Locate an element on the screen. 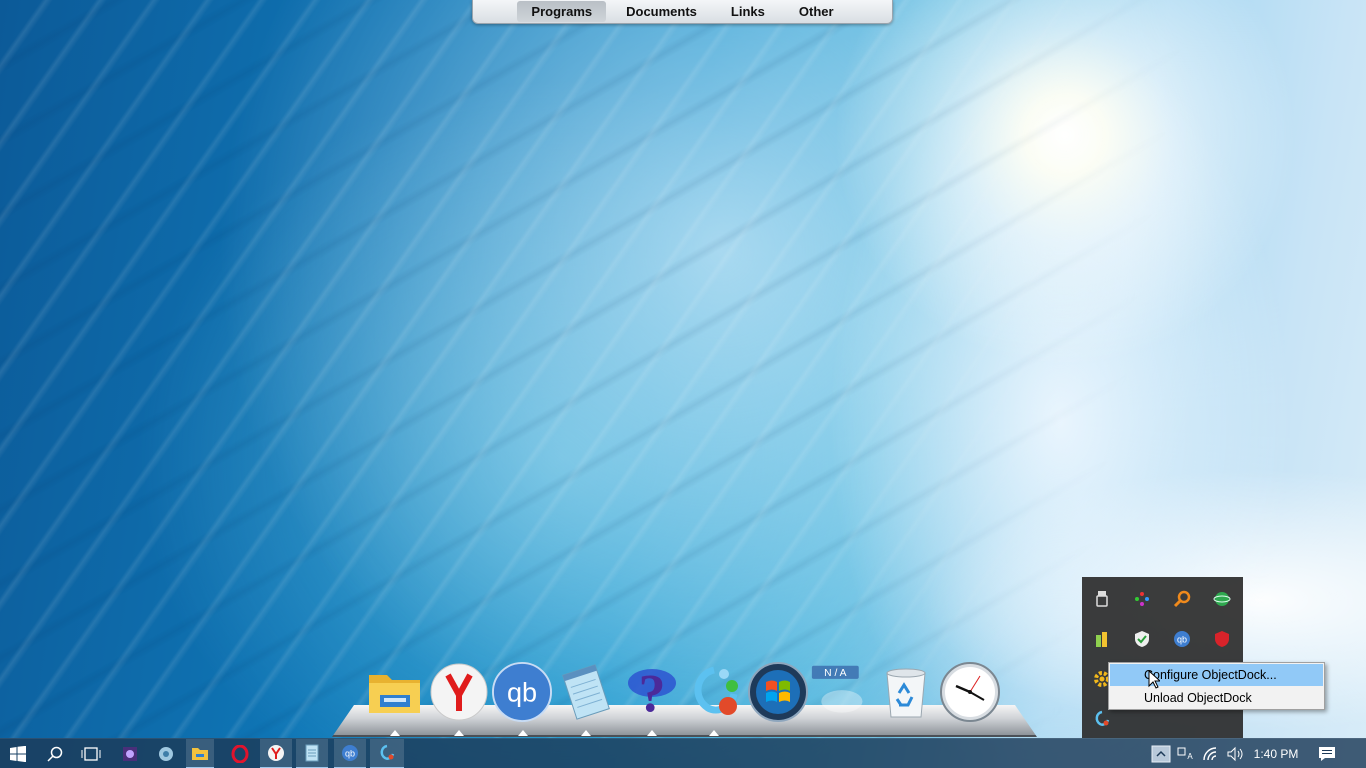 The width and height of the screenshot is (1366, 768). dock-item-file-explorer is located at coordinates (395, 692).